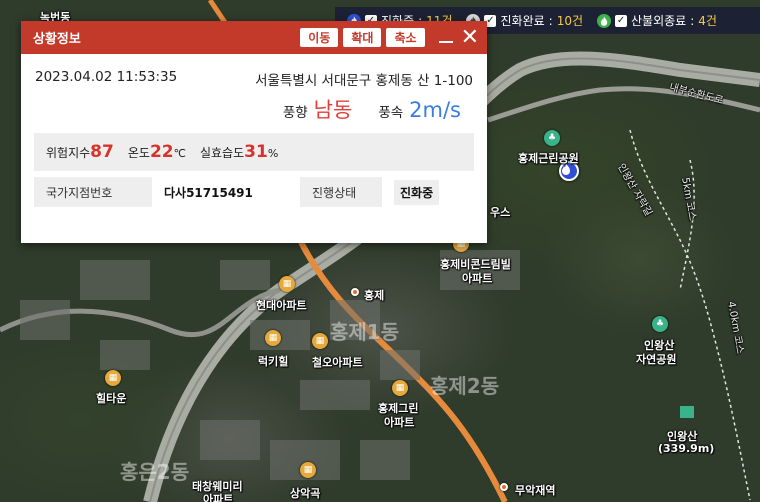  Describe the element at coordinates (273, 361) in the screenshot. I see `map-label: 럭키힐` at that location.